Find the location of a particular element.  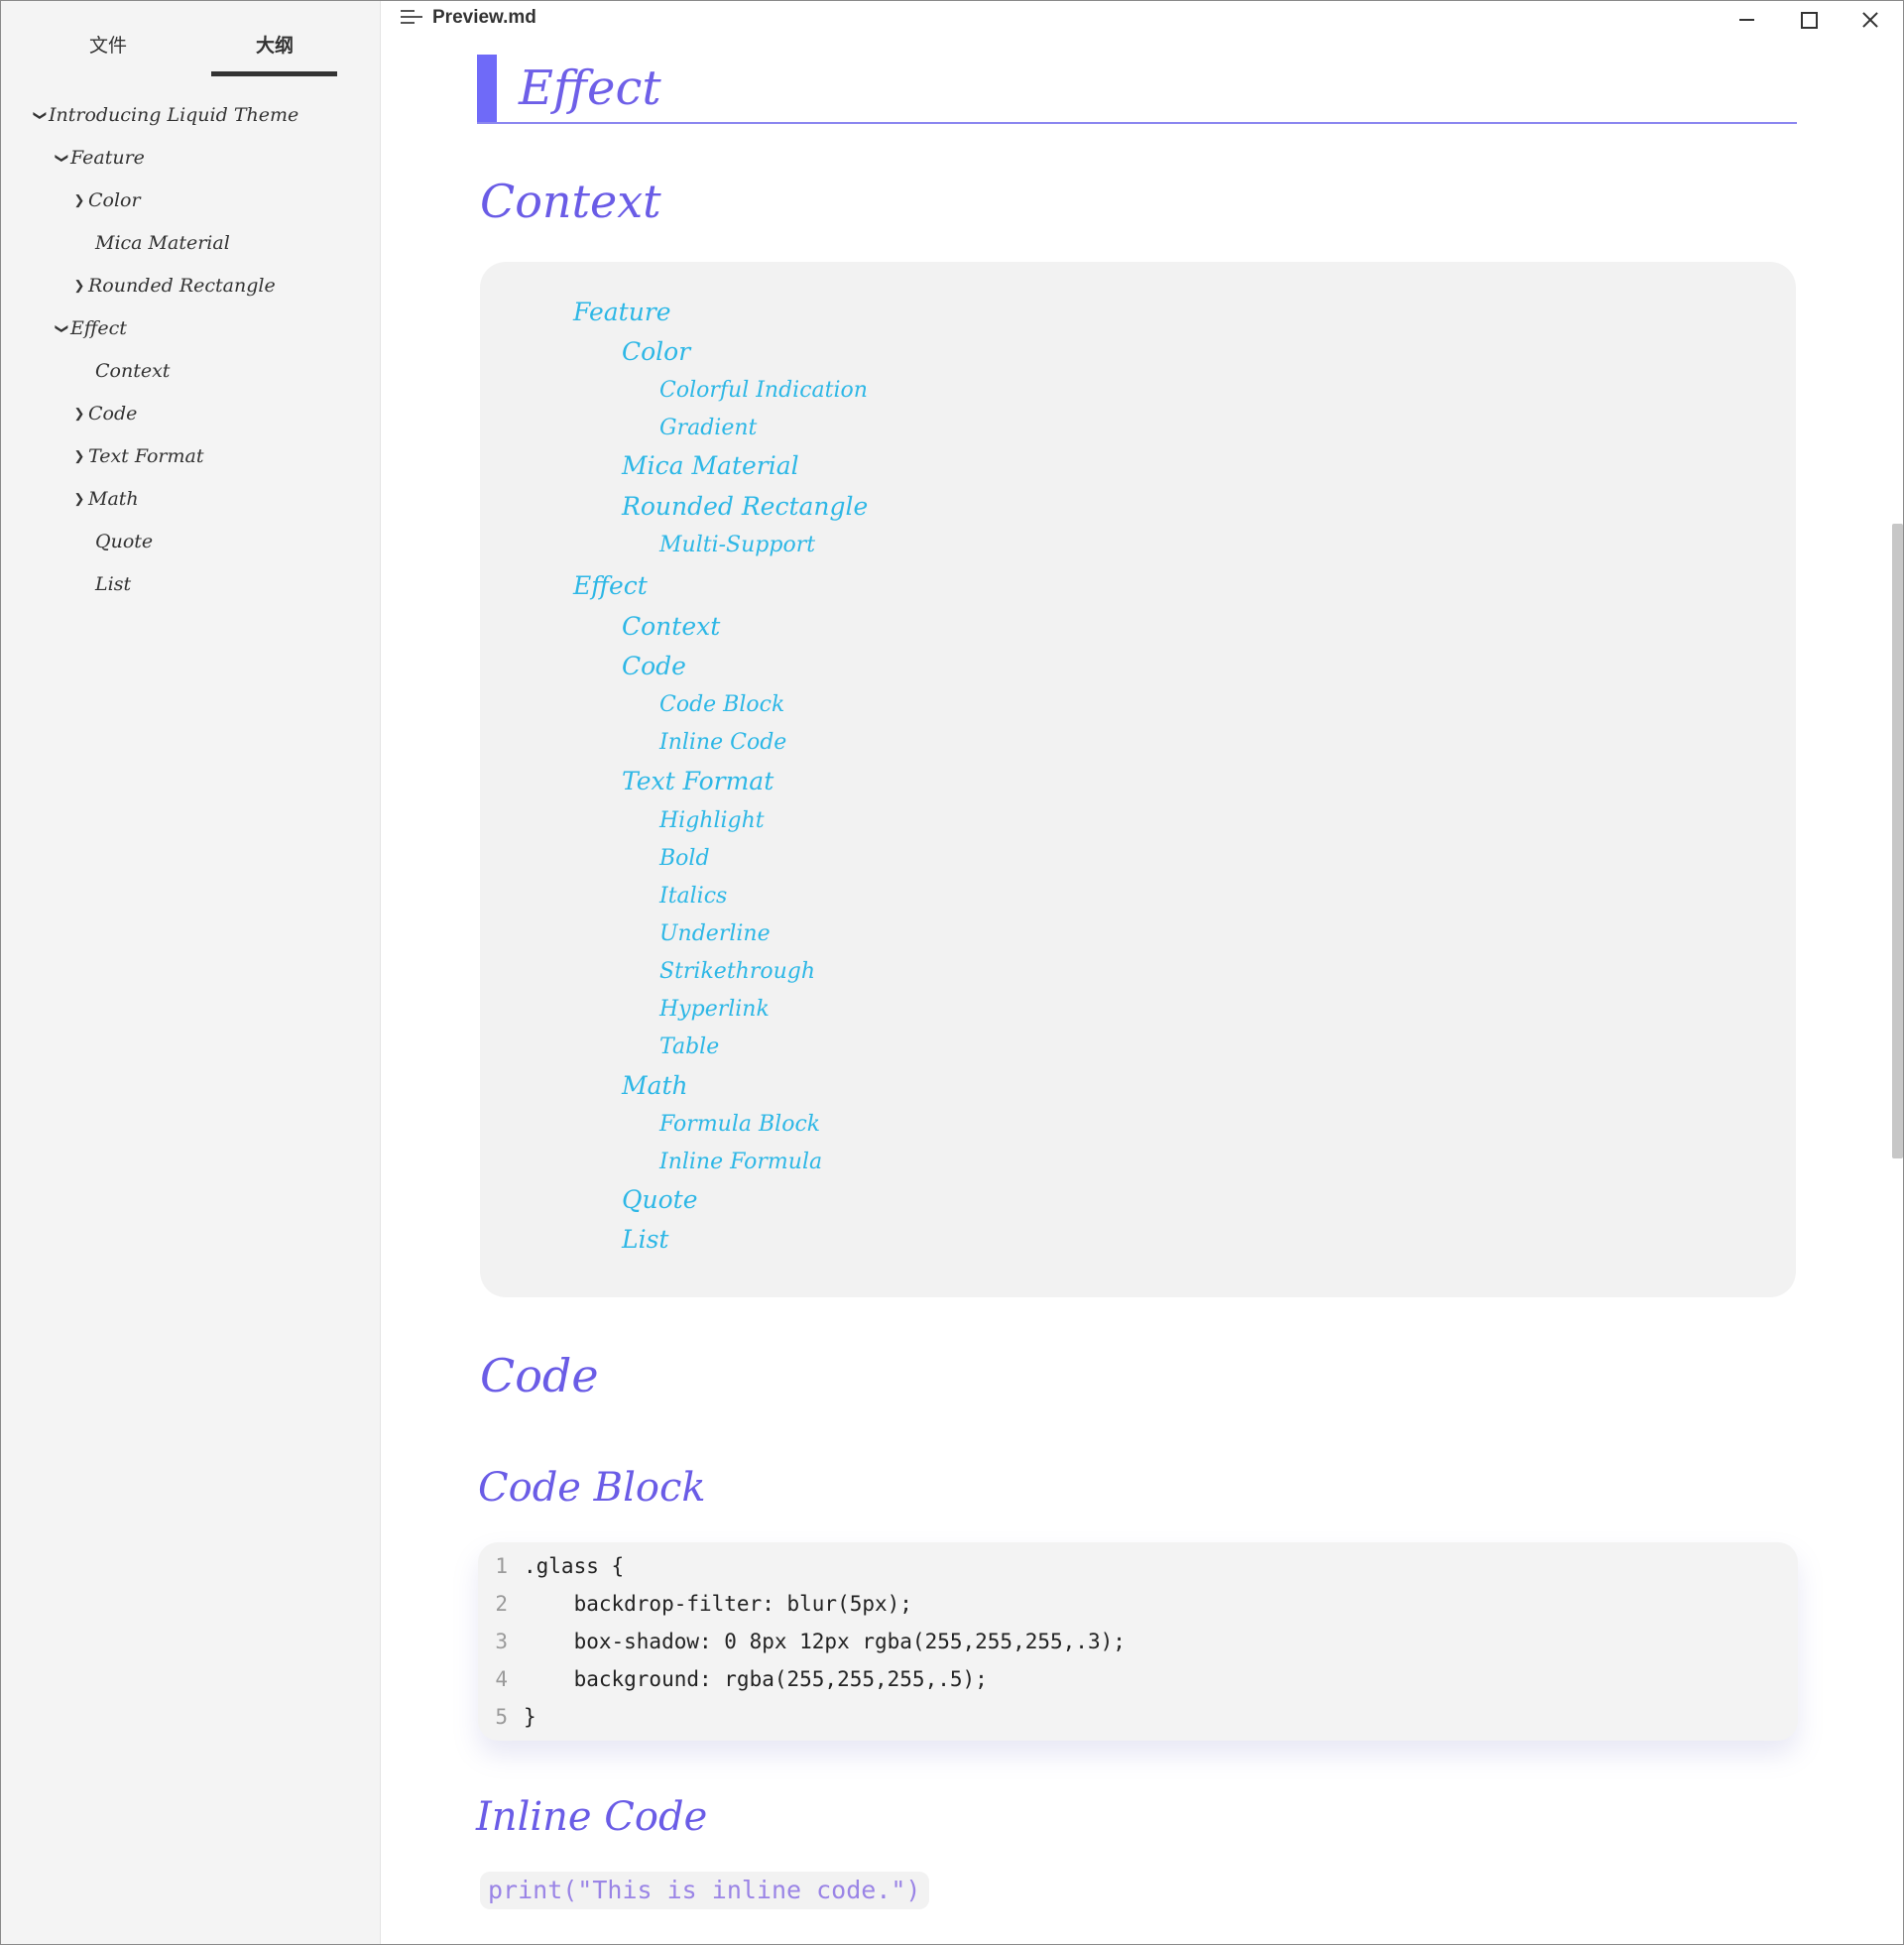

toc-item-hyperlink: Hyperlink is located at coordinates (714, 1010).